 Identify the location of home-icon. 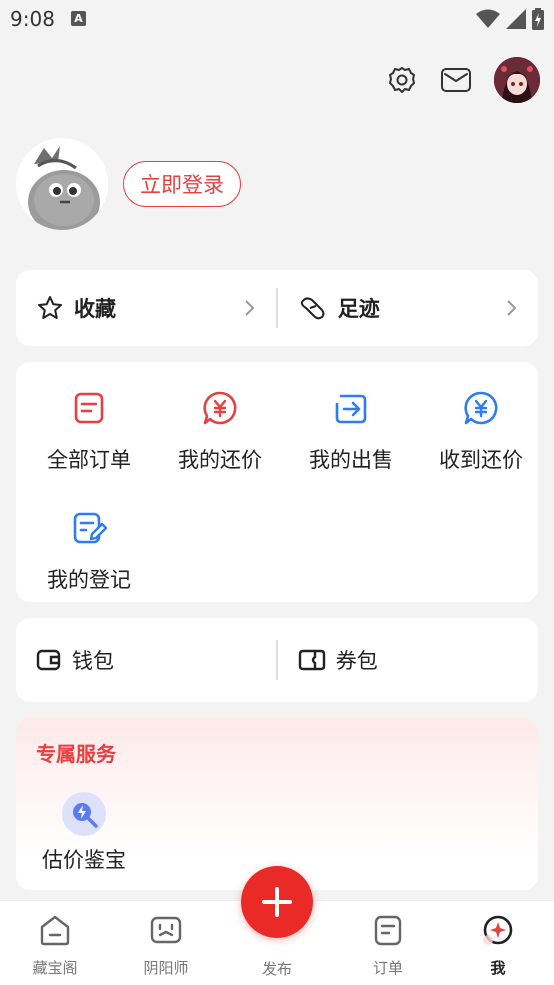
(55, 930).